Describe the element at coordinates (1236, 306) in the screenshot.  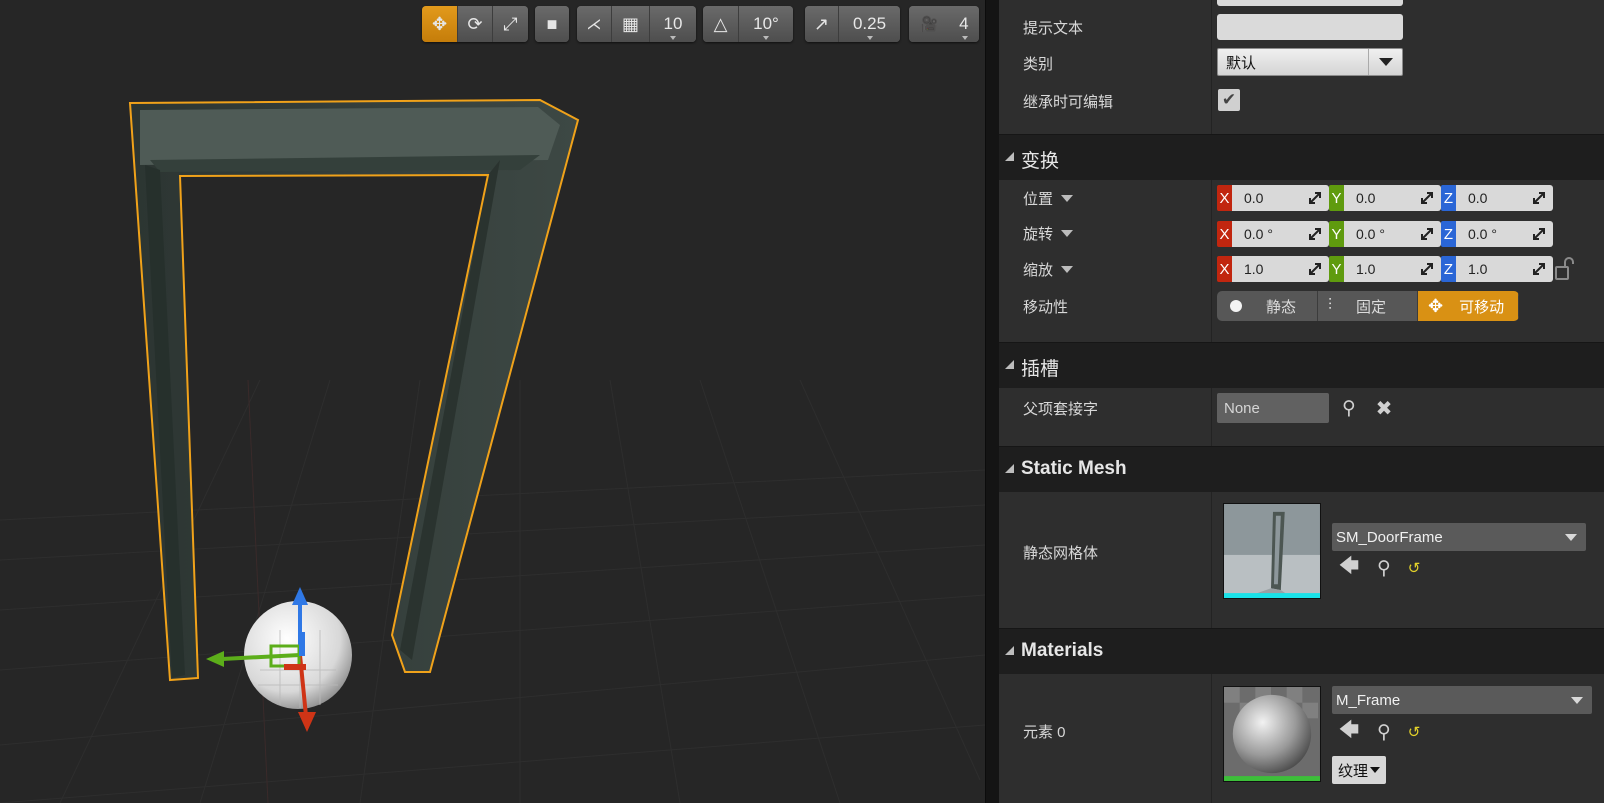
I see `circle-dot-icon` at that location.